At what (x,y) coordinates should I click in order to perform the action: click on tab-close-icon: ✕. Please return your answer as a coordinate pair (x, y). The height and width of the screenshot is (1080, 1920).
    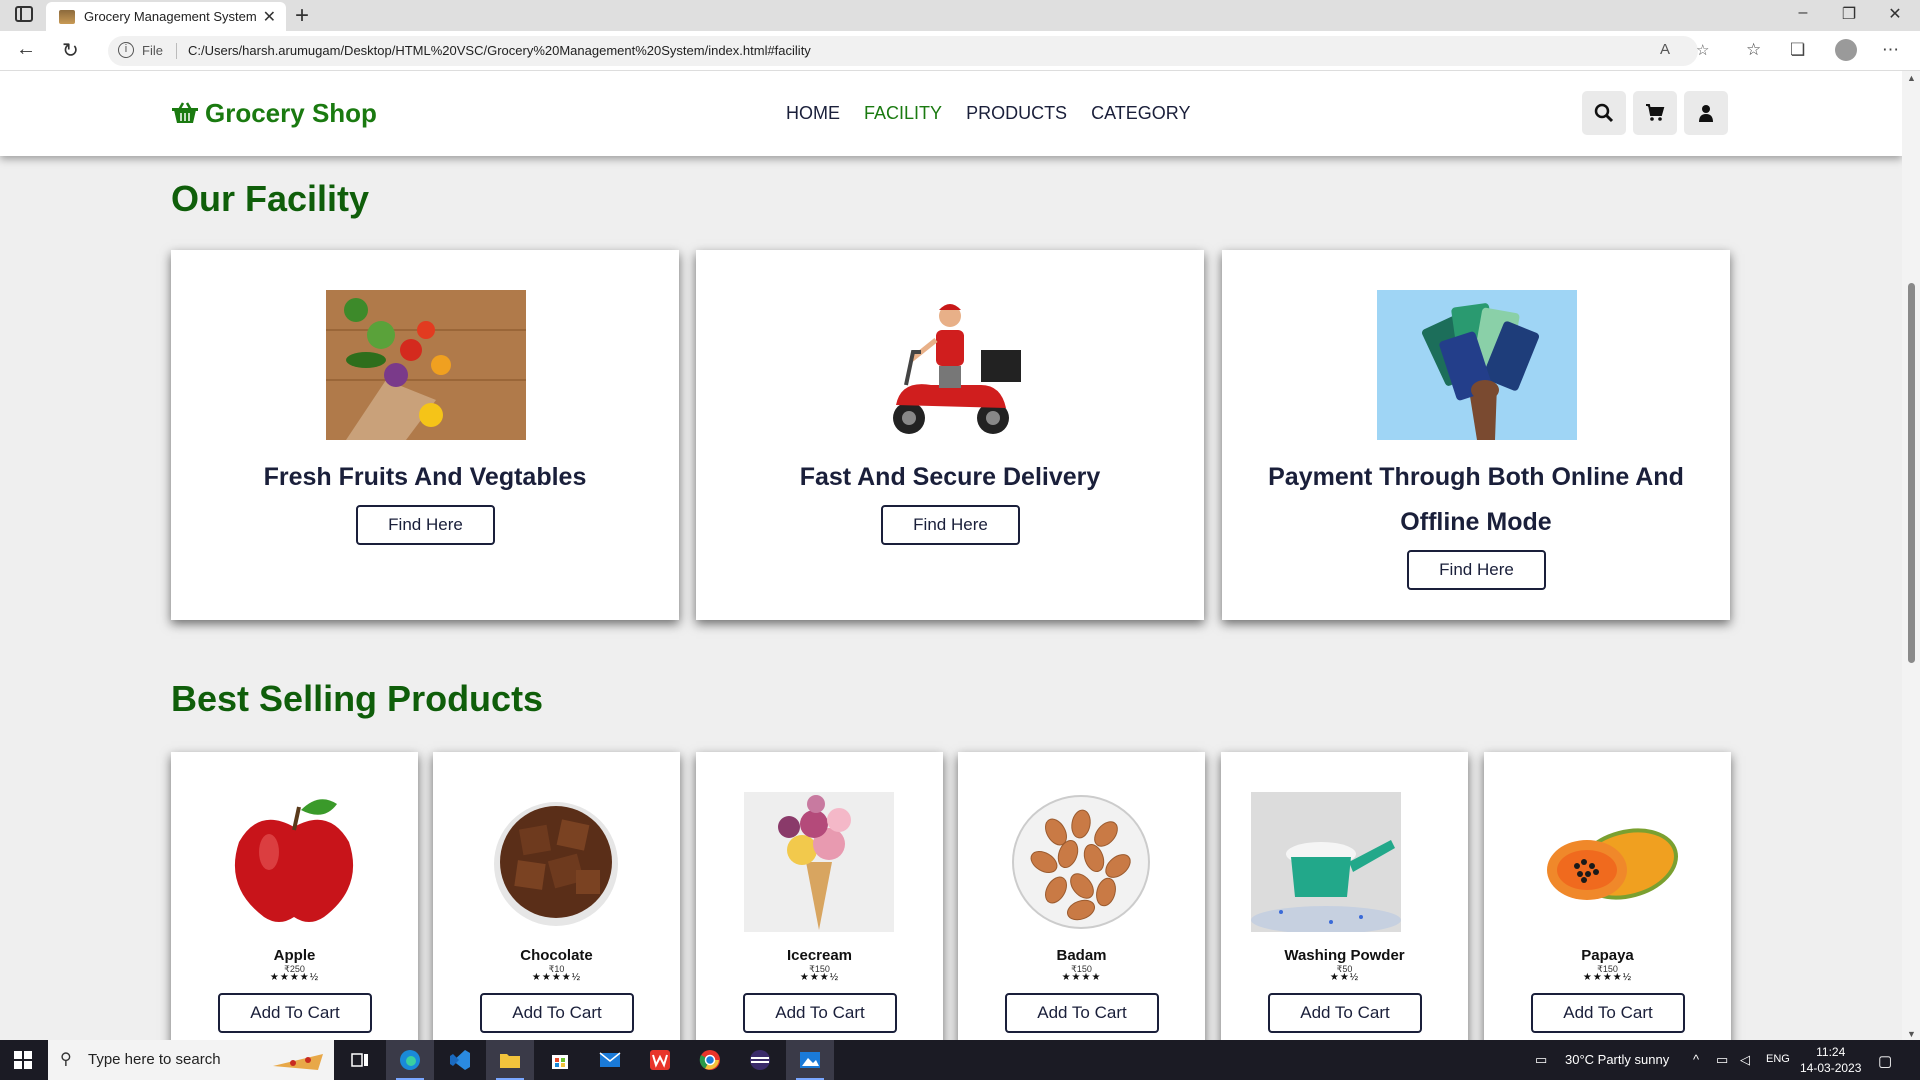
    Looking at the image, I should click on (269, 17).